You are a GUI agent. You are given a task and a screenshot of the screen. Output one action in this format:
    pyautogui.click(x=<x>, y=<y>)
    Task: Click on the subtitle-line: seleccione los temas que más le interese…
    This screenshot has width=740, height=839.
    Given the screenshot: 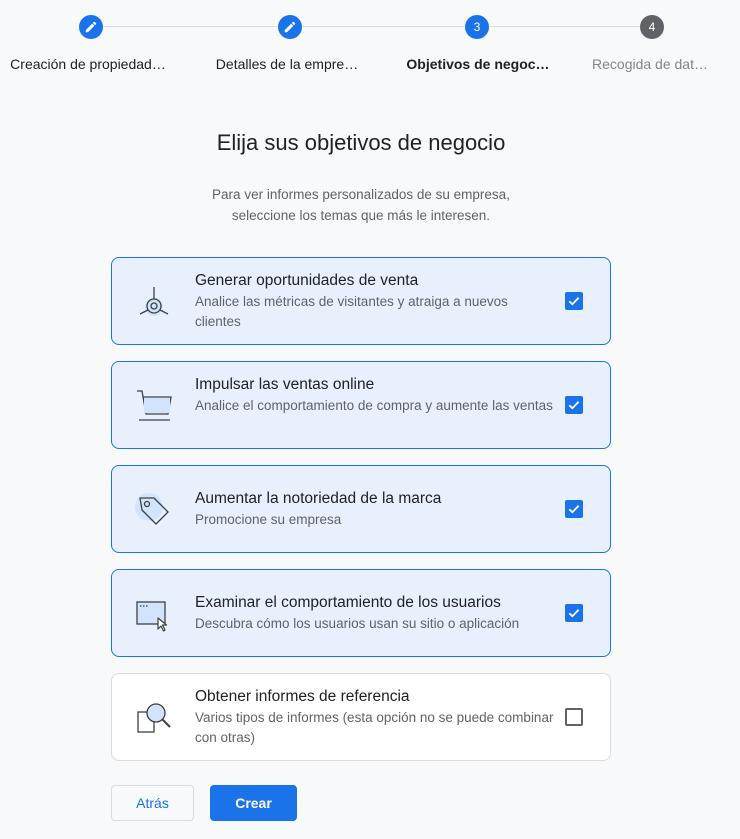 What is the action you would take?
    pyautogui.click(x=361, y=215)
    